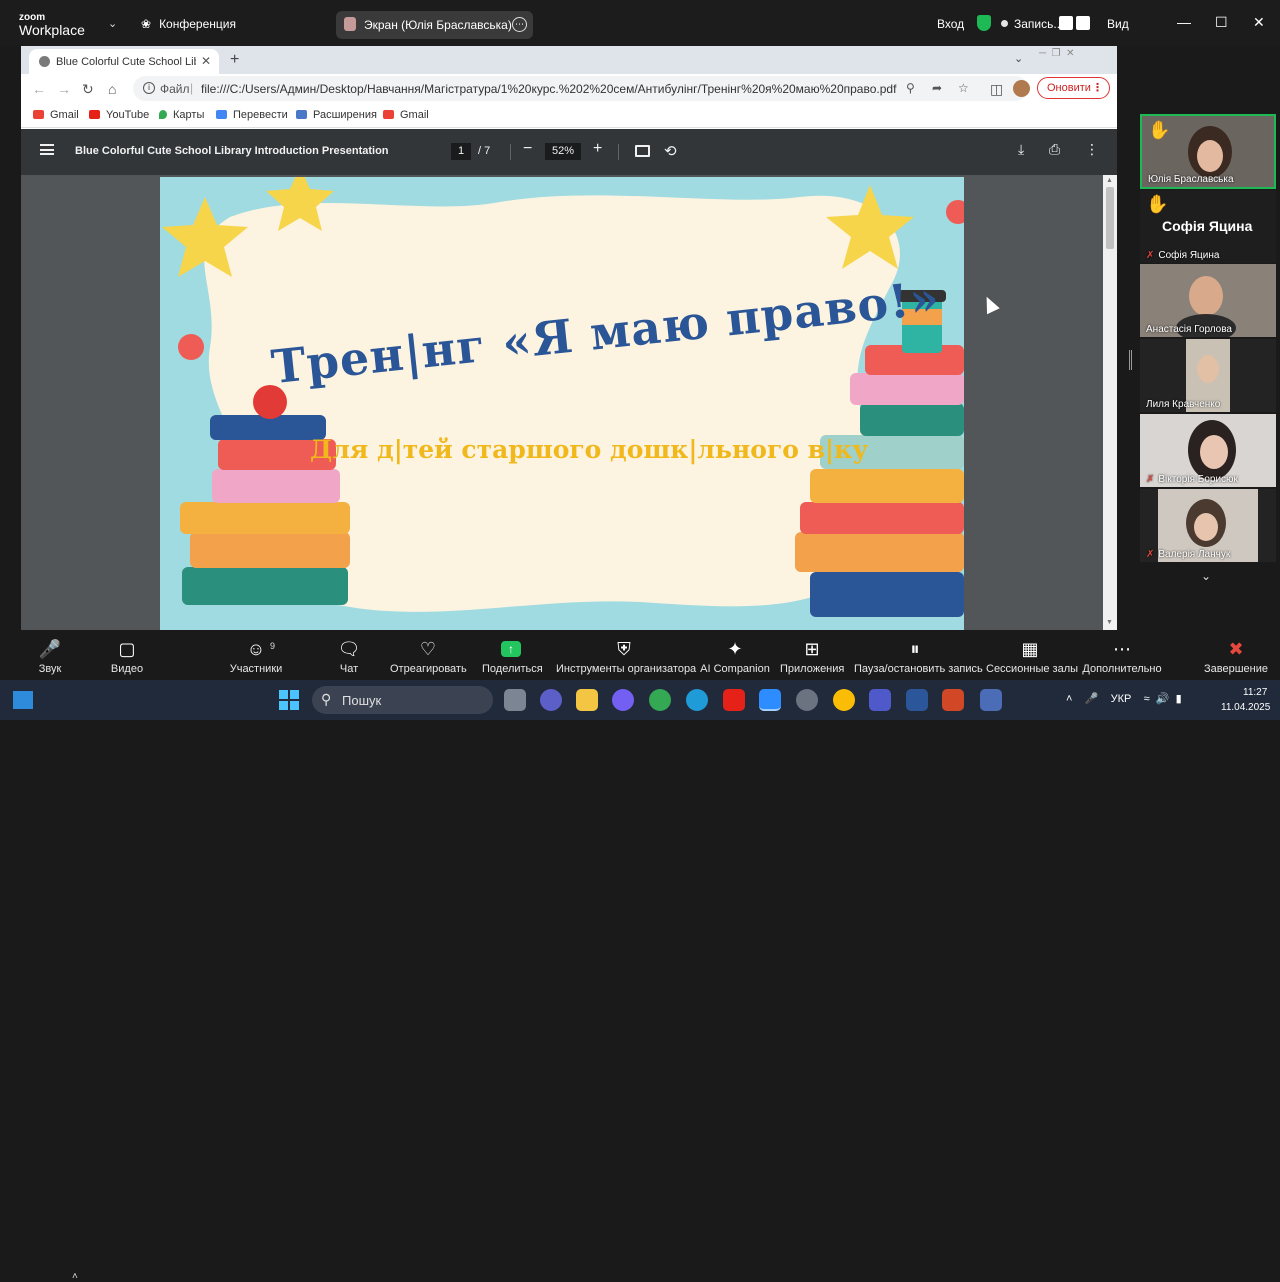  I want to click on battery-icon: ▮, so click(1179, 699).